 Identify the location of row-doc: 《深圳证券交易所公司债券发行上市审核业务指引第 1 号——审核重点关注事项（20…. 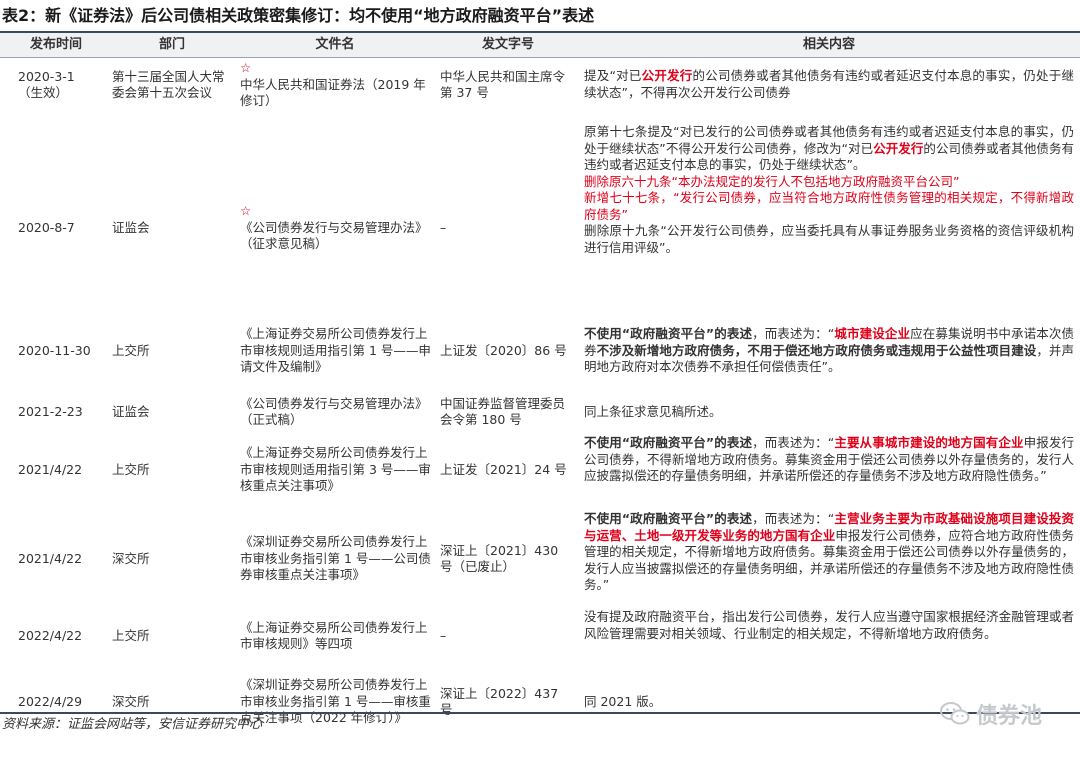
(335, 701).